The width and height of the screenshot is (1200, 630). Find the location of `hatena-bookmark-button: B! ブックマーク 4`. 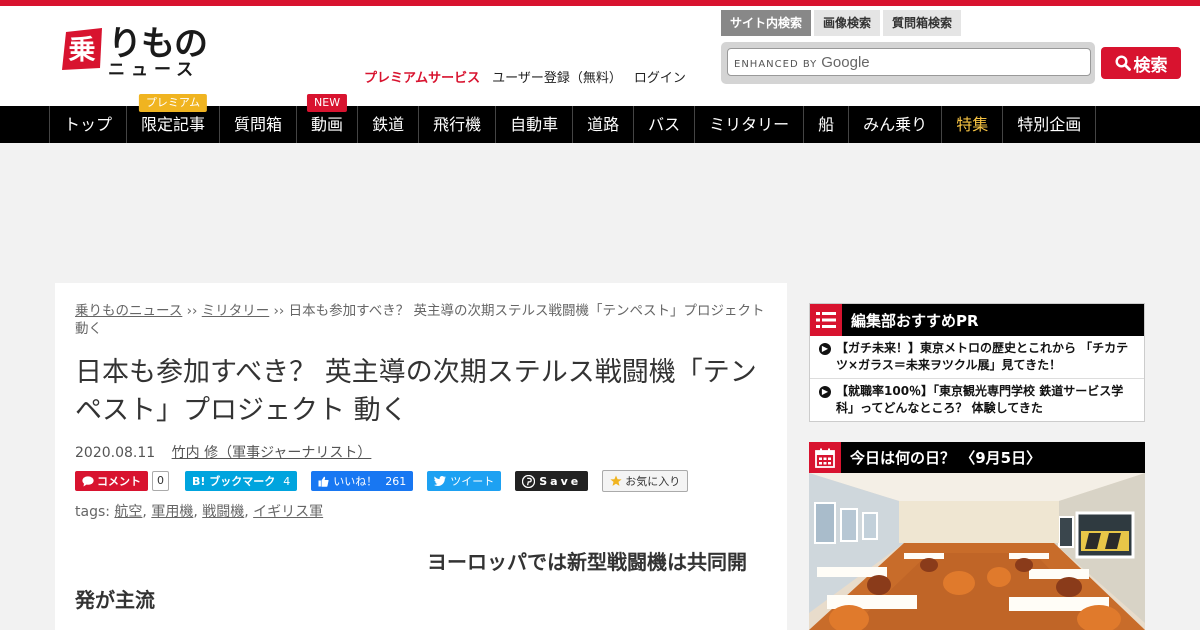

hatena-bookmark-button: B! ブックマーク 4 is located at coordinates (241, 481).